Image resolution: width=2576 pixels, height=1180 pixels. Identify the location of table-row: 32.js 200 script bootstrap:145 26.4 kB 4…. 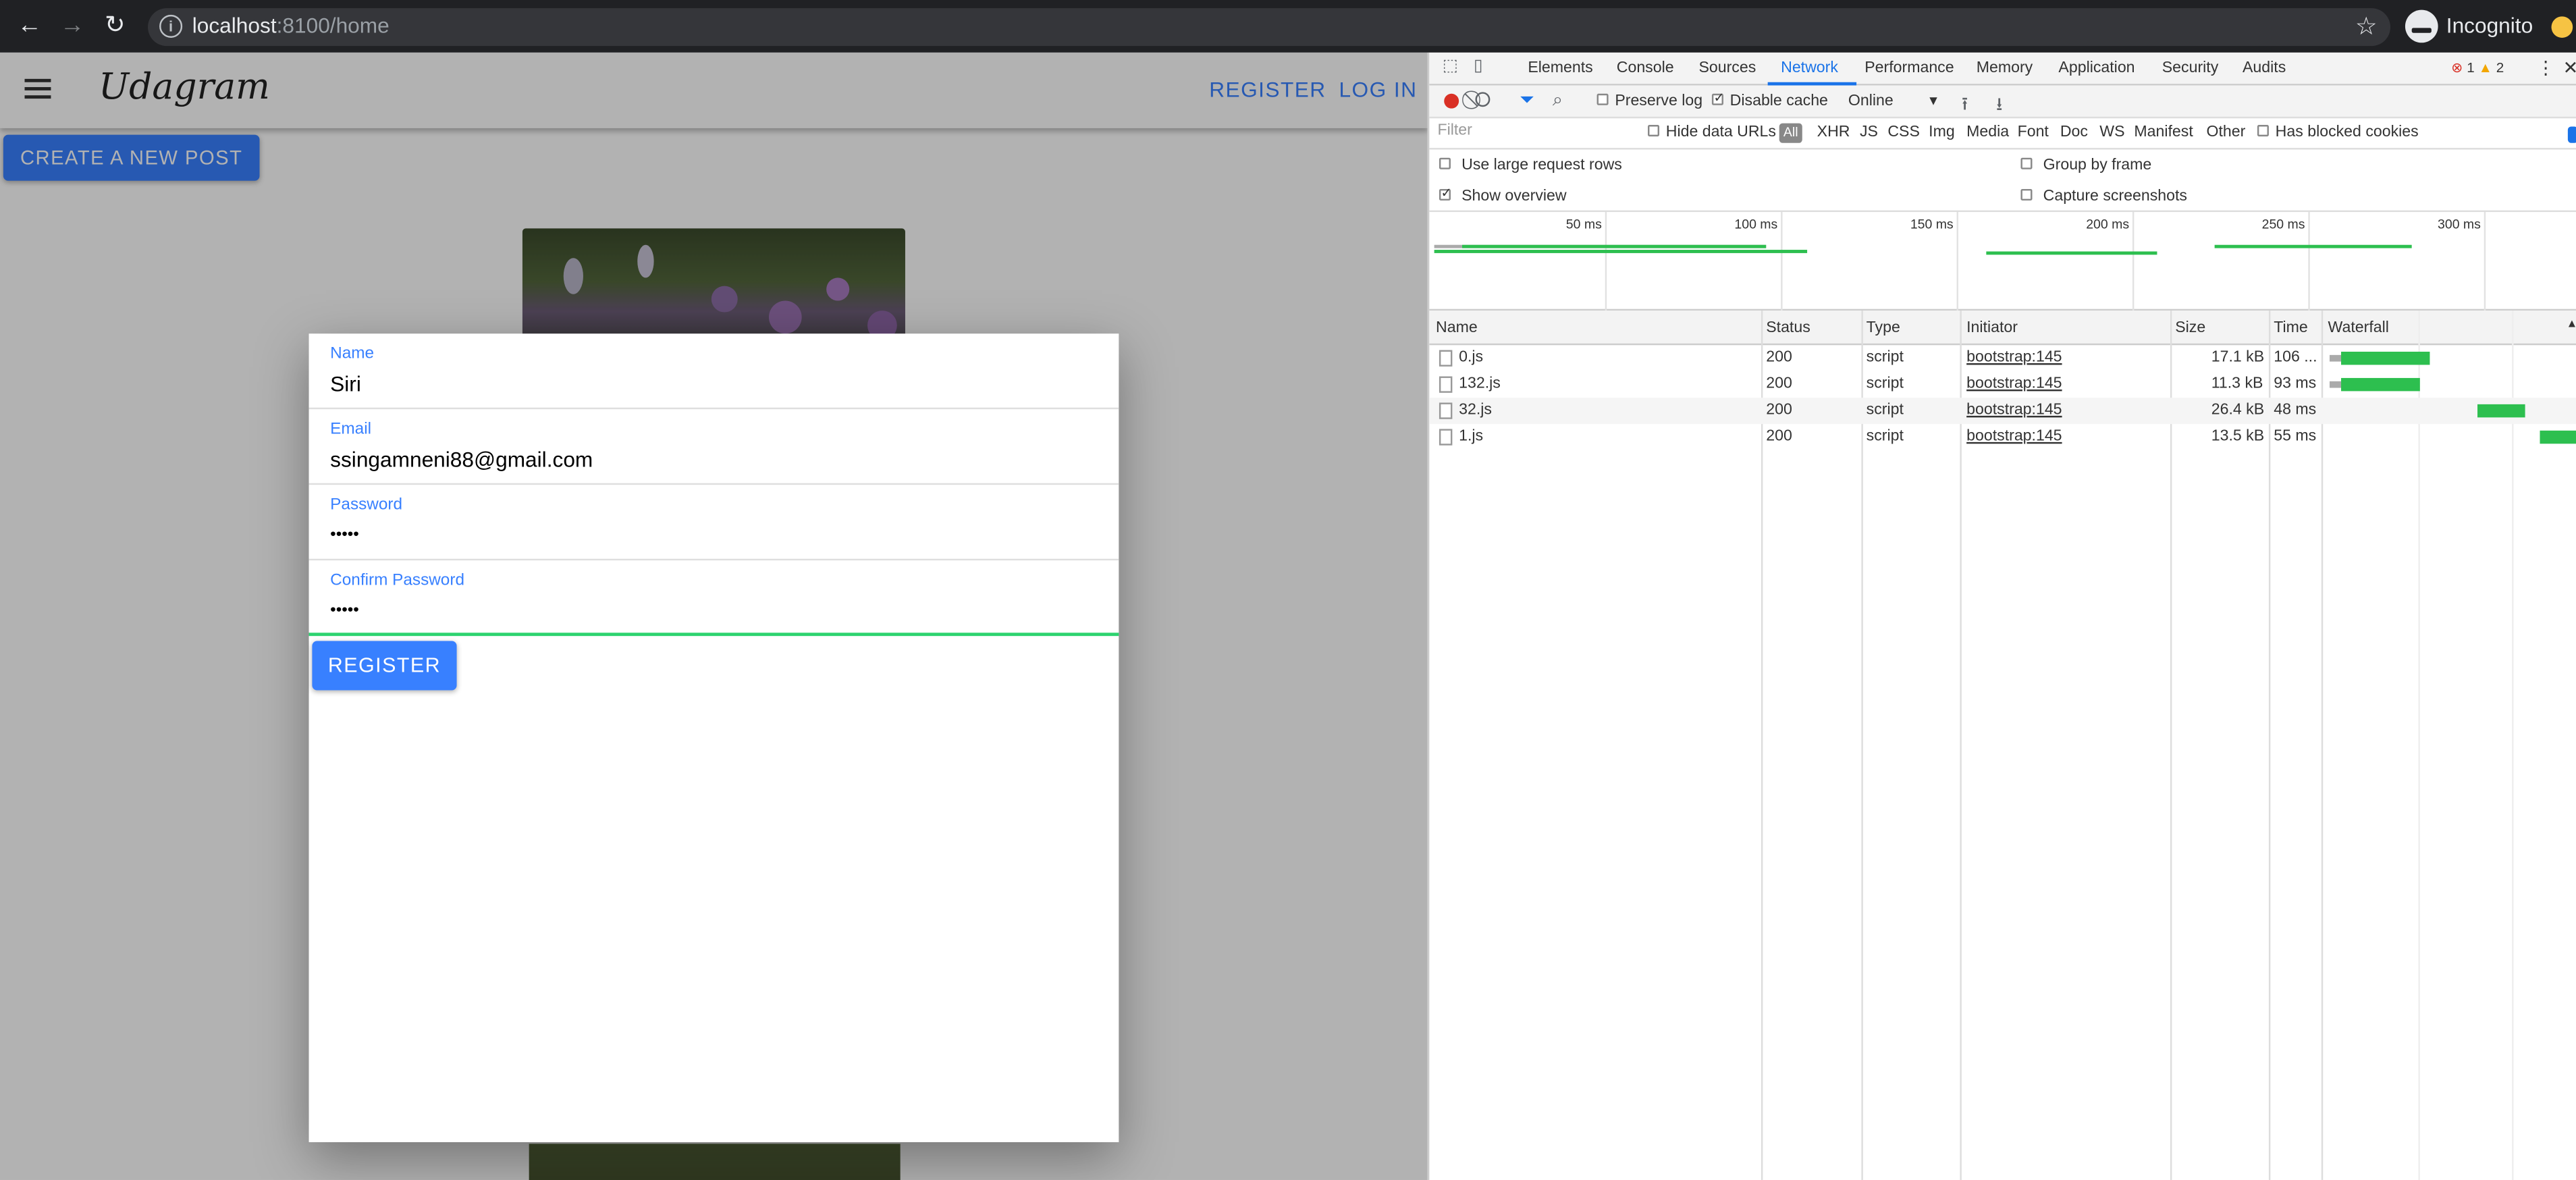
(2002, 411).